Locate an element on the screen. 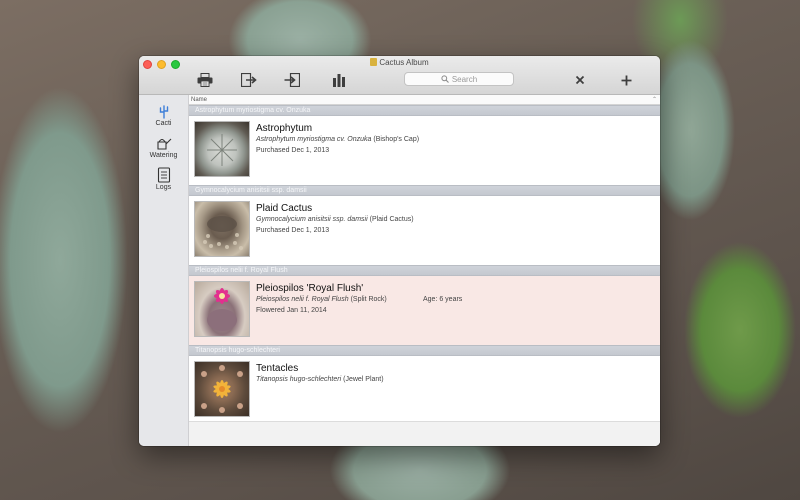 This screenshot has width=800, height=500. printer-icon is located at coordinates (205, 80).